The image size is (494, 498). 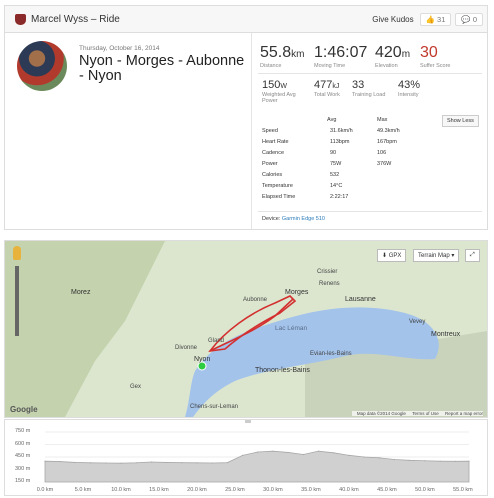 I want to click on stat-elevation: 420m Elevation, so click(x=393, y=56).